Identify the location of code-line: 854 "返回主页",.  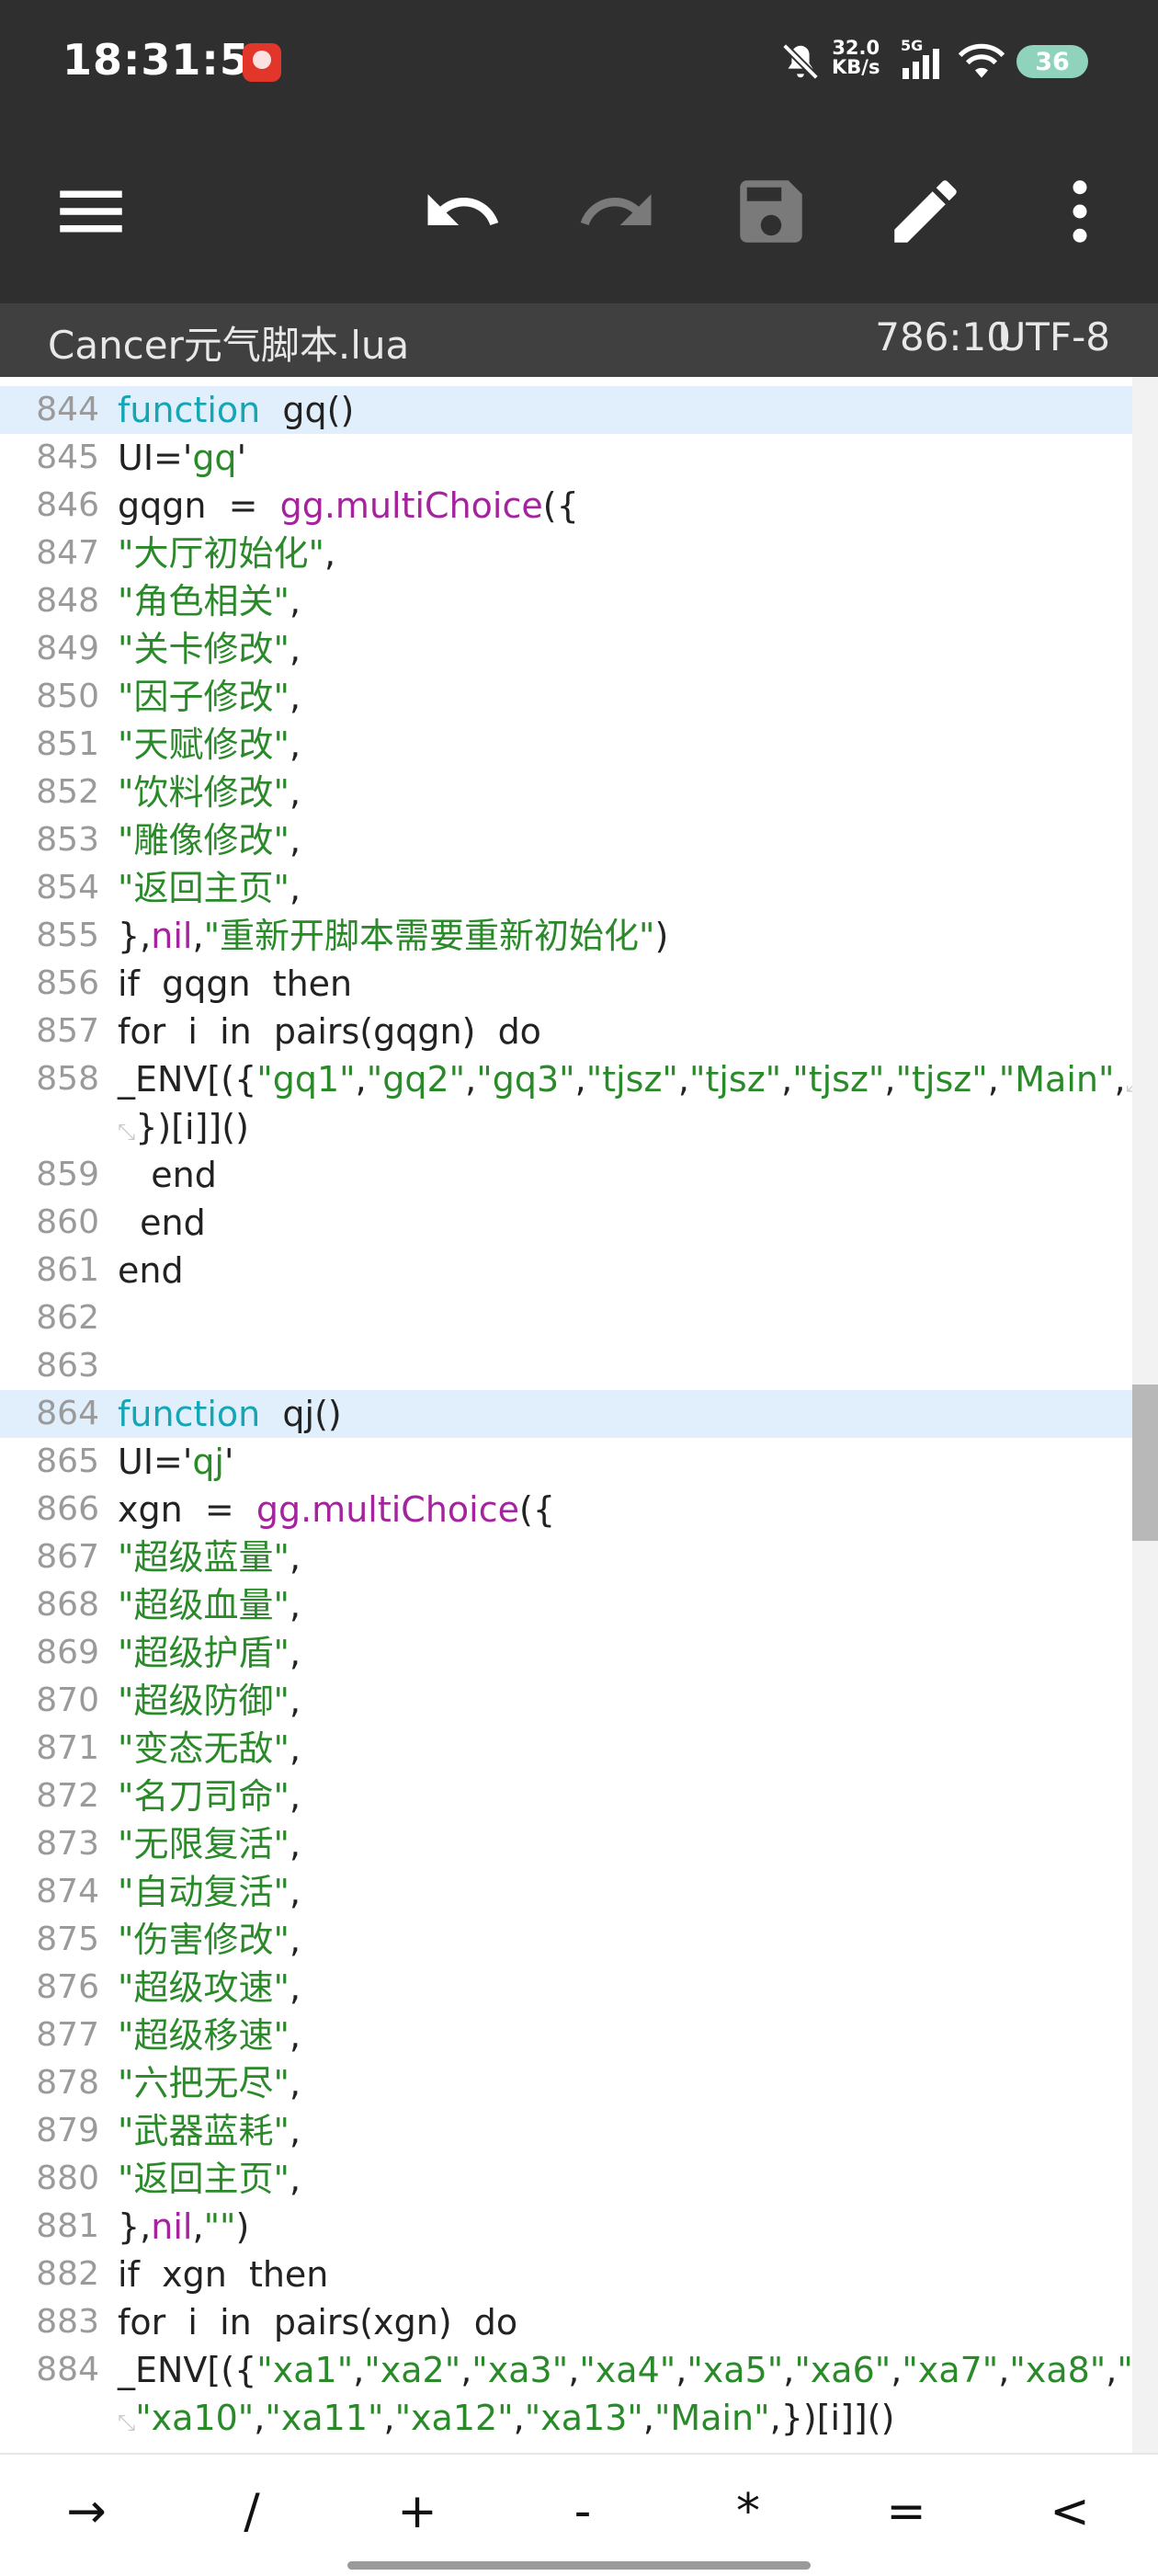
(566, 888).